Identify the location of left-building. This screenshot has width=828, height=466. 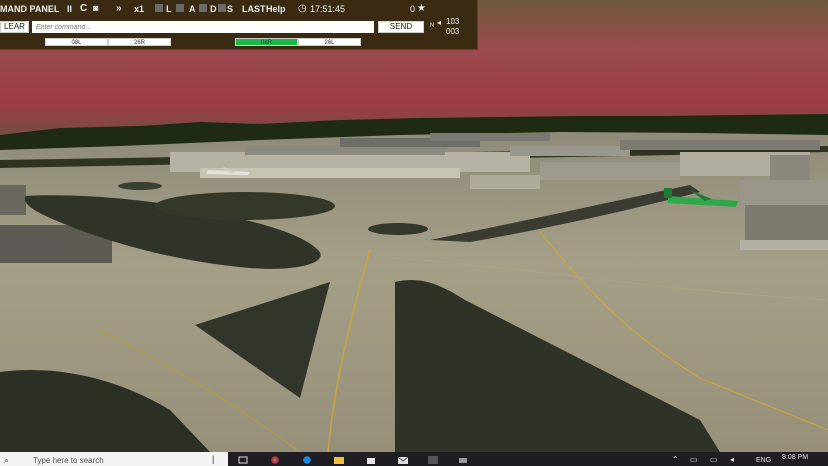
(13, 200).